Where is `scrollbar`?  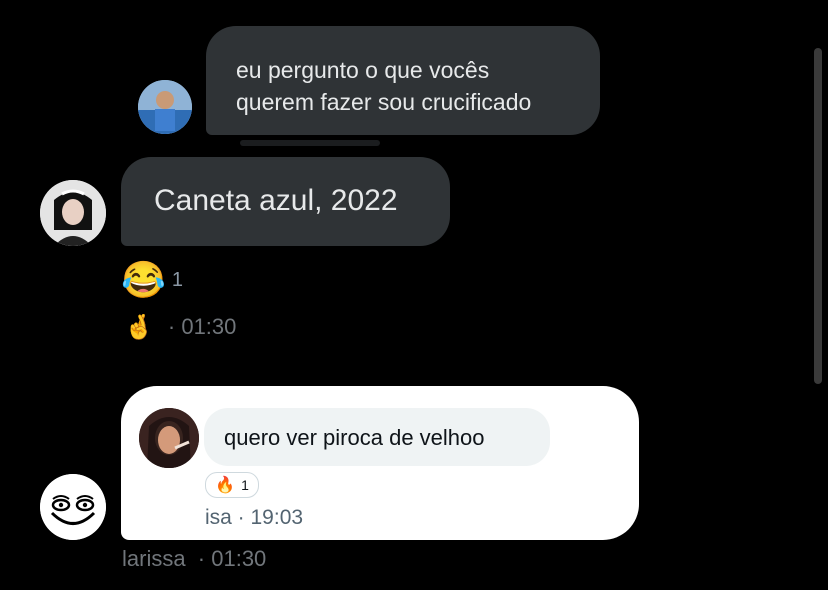 scrollbar is located at coordinates (818, 216).